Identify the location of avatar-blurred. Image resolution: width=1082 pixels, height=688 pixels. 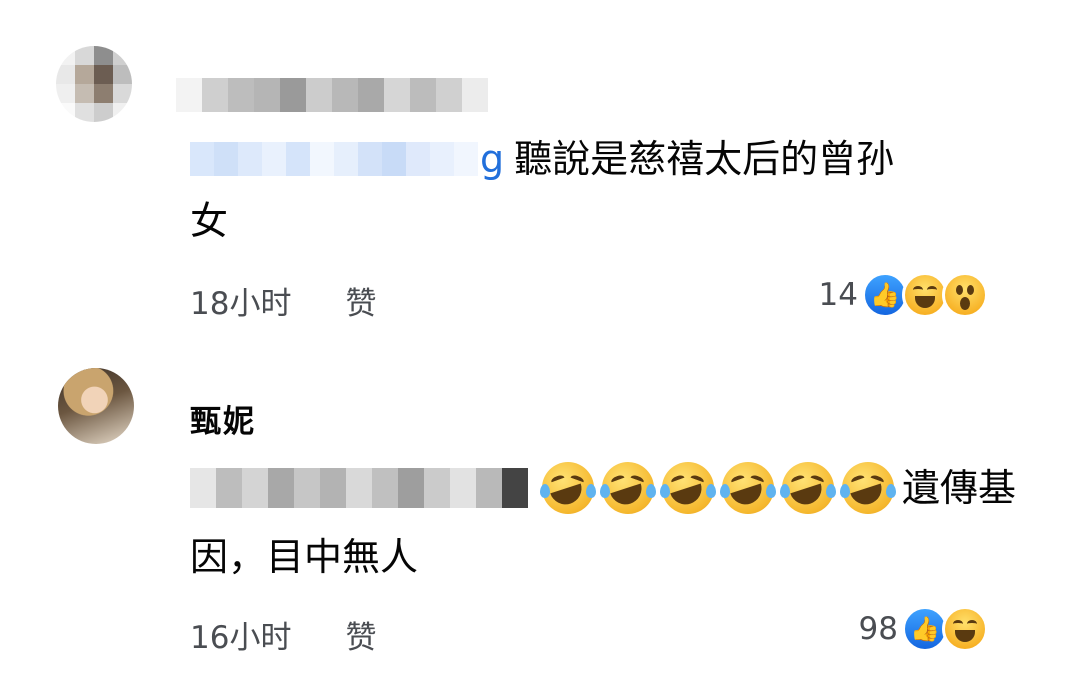
(94, 84).